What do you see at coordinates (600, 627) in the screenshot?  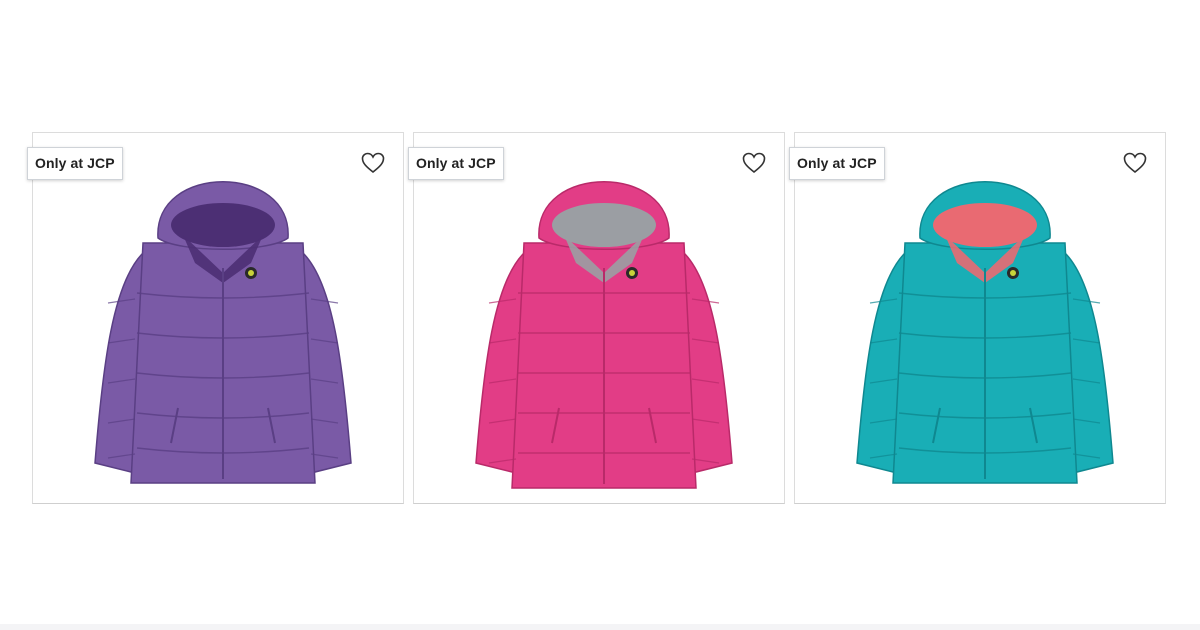 I see `page-footer-strip` at bounding box center [600, 627].